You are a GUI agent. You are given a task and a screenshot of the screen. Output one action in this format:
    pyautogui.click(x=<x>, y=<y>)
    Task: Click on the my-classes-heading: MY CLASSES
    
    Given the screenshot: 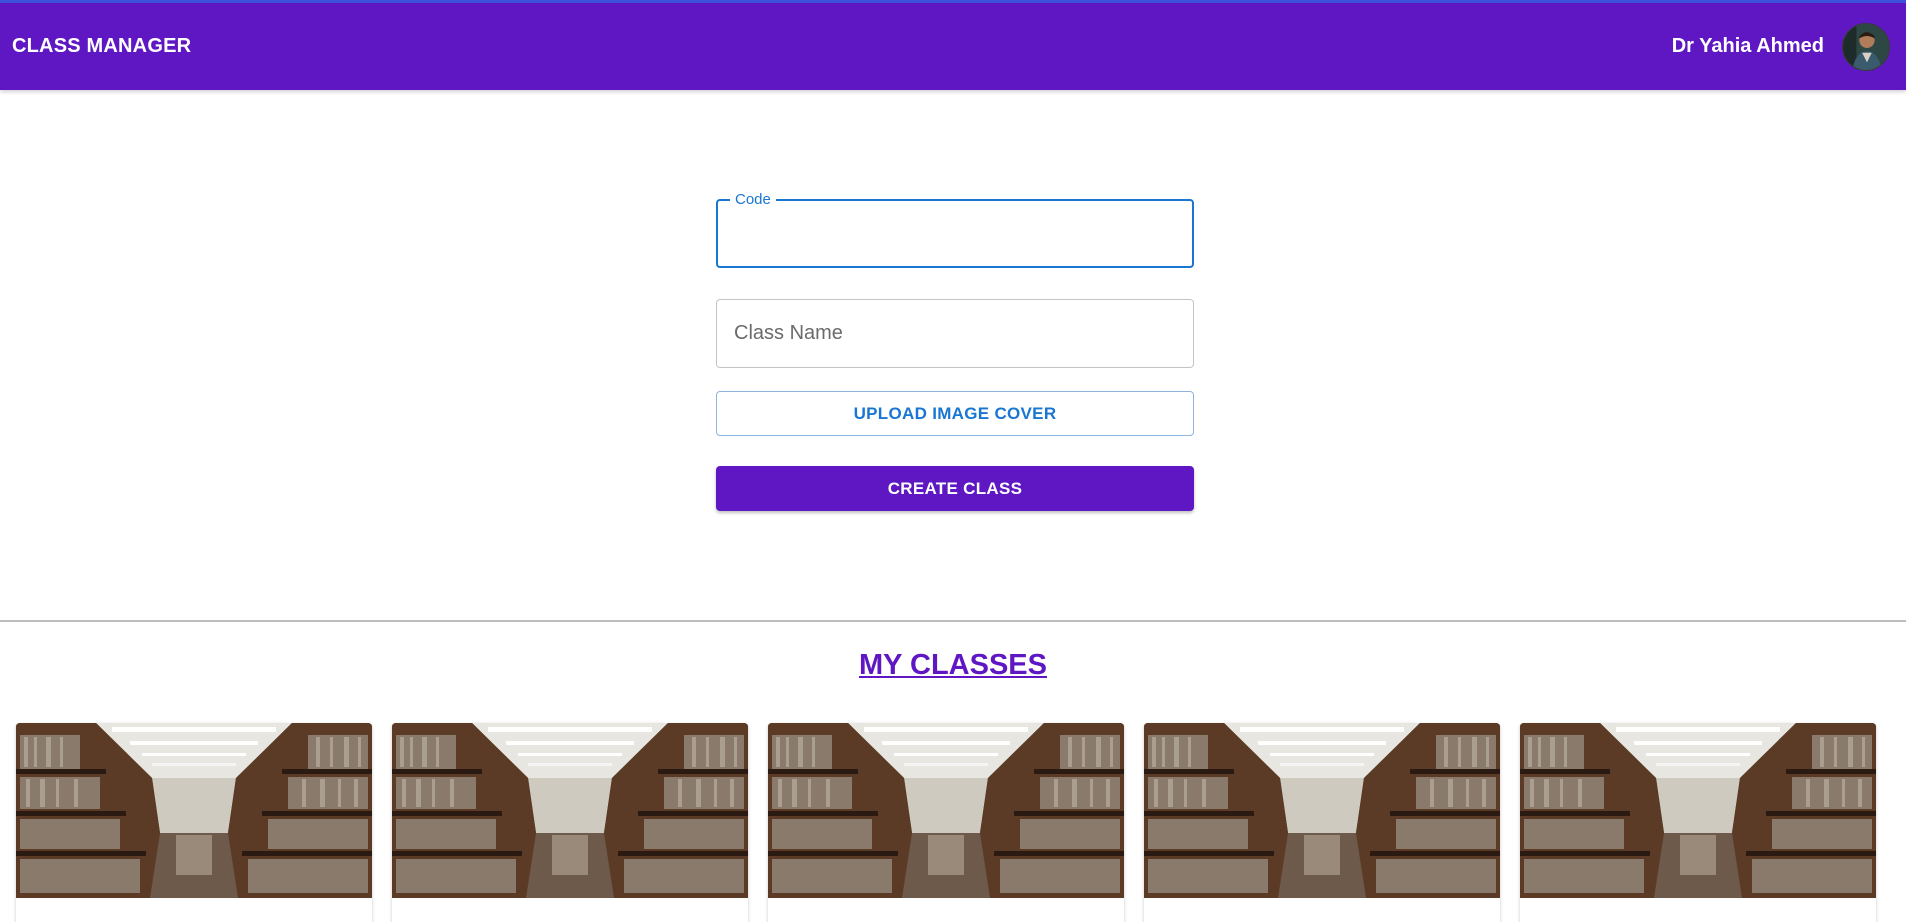 What is the action you would take?
    pyautogui.click(x=952, y=665)
    